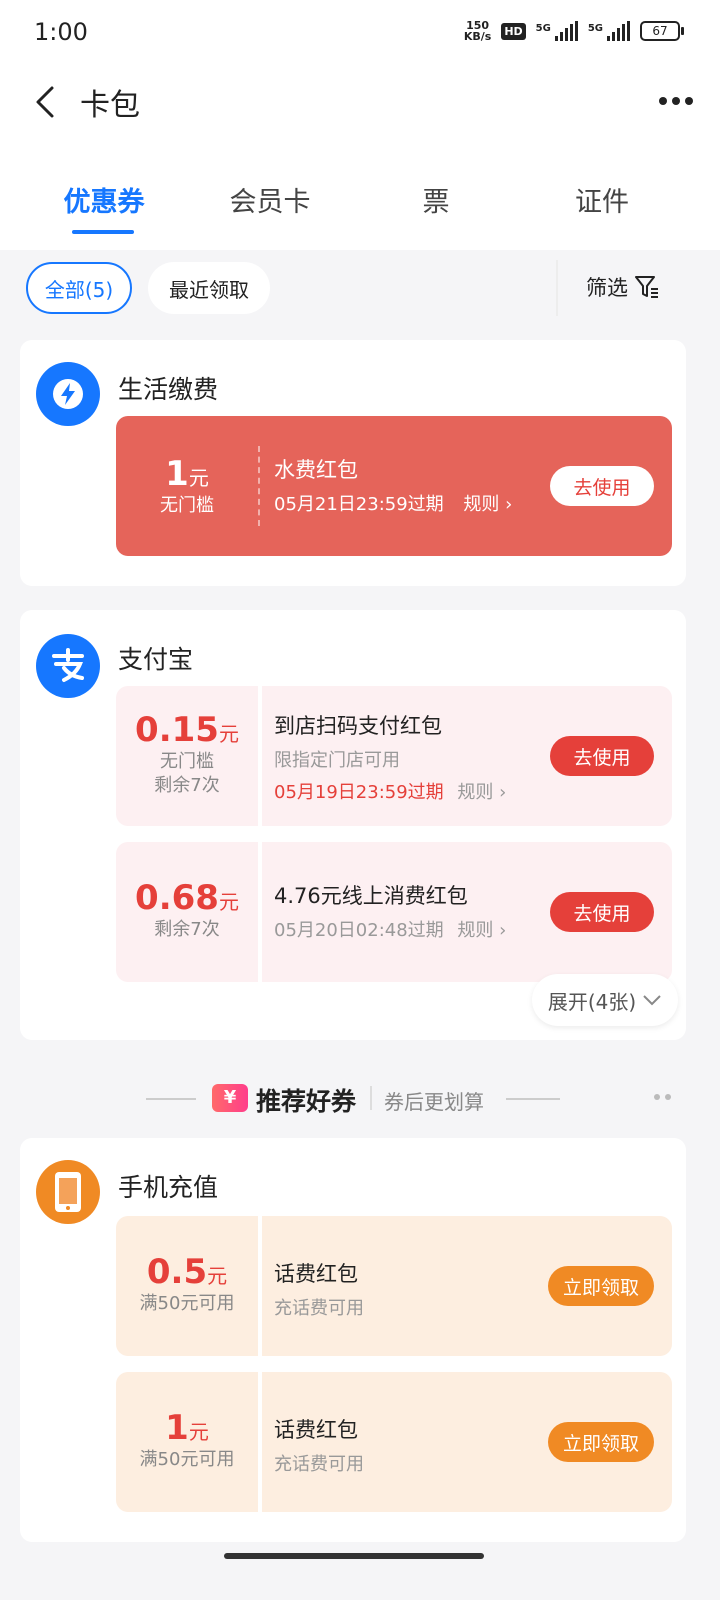  Describe the element at coordinates (662, 31) in the screenshot. I see `battery-icon: 67` at that location.